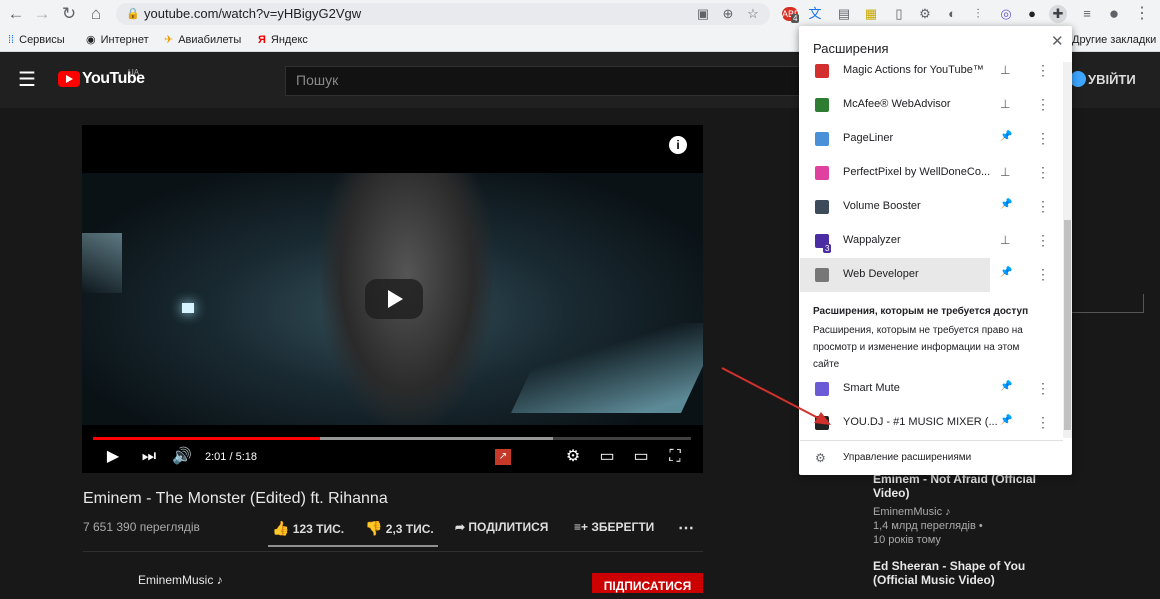 This screenshot has width=1160, height=599. I want to click on like-count: 123 ТИС., so click(318, 529).